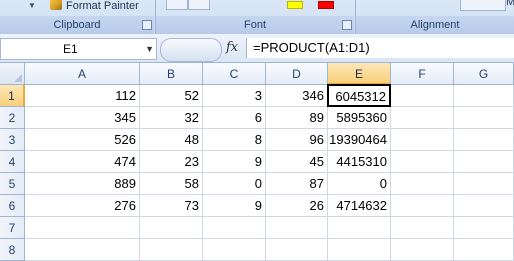  I want to click on cell-e7, so click(359, 228).